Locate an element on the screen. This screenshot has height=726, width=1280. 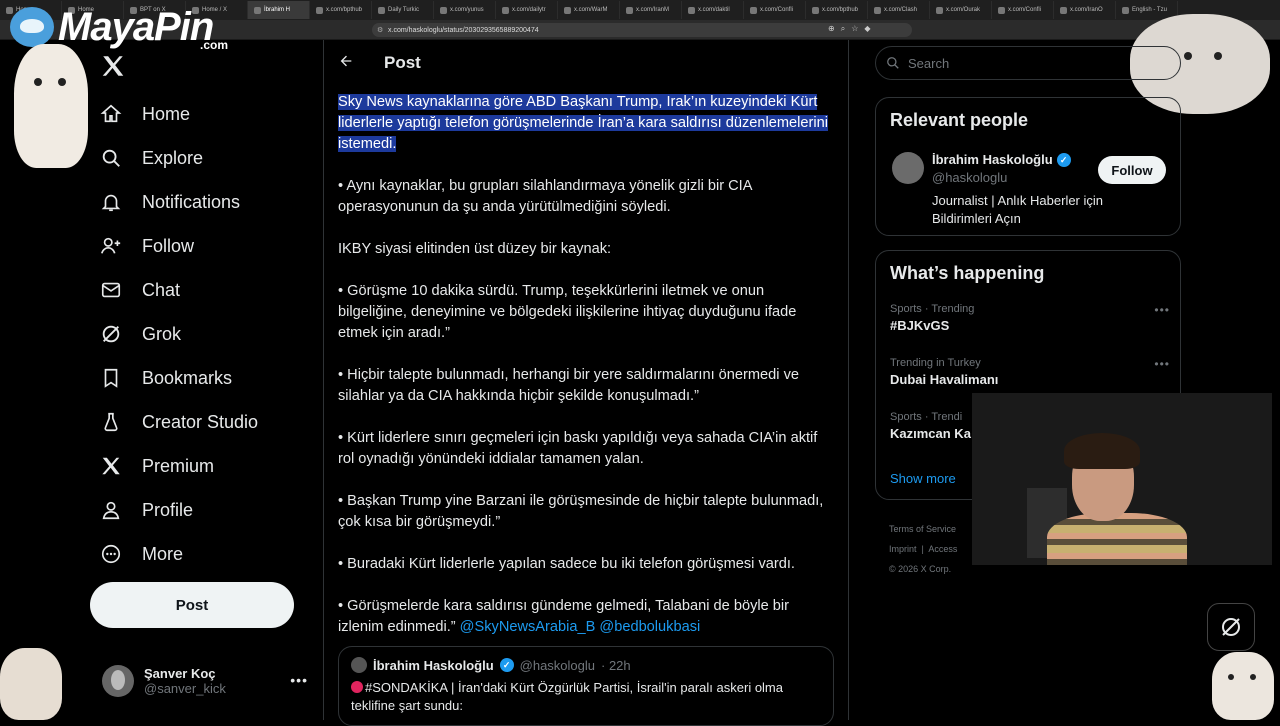
nav-item-explore: Explore is located at coordinates (198, 158).